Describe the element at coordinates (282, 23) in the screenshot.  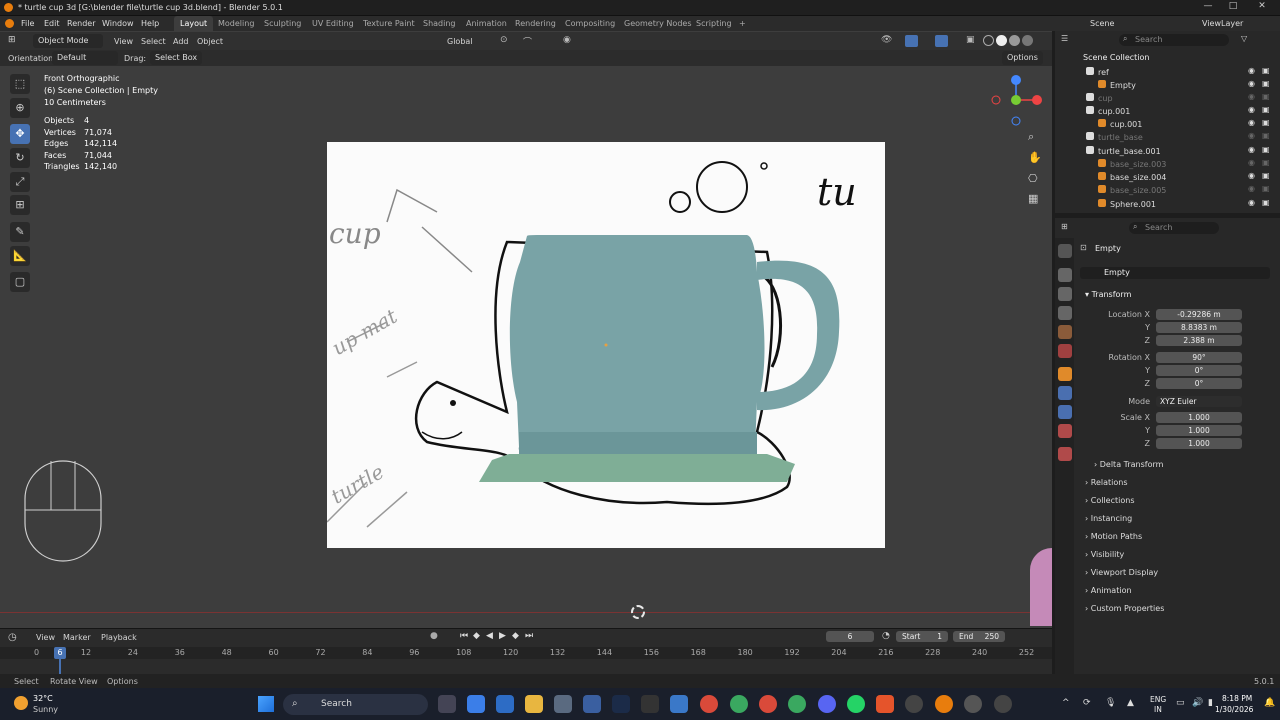
I see `tab-sculpting: Sculpting` at that location.